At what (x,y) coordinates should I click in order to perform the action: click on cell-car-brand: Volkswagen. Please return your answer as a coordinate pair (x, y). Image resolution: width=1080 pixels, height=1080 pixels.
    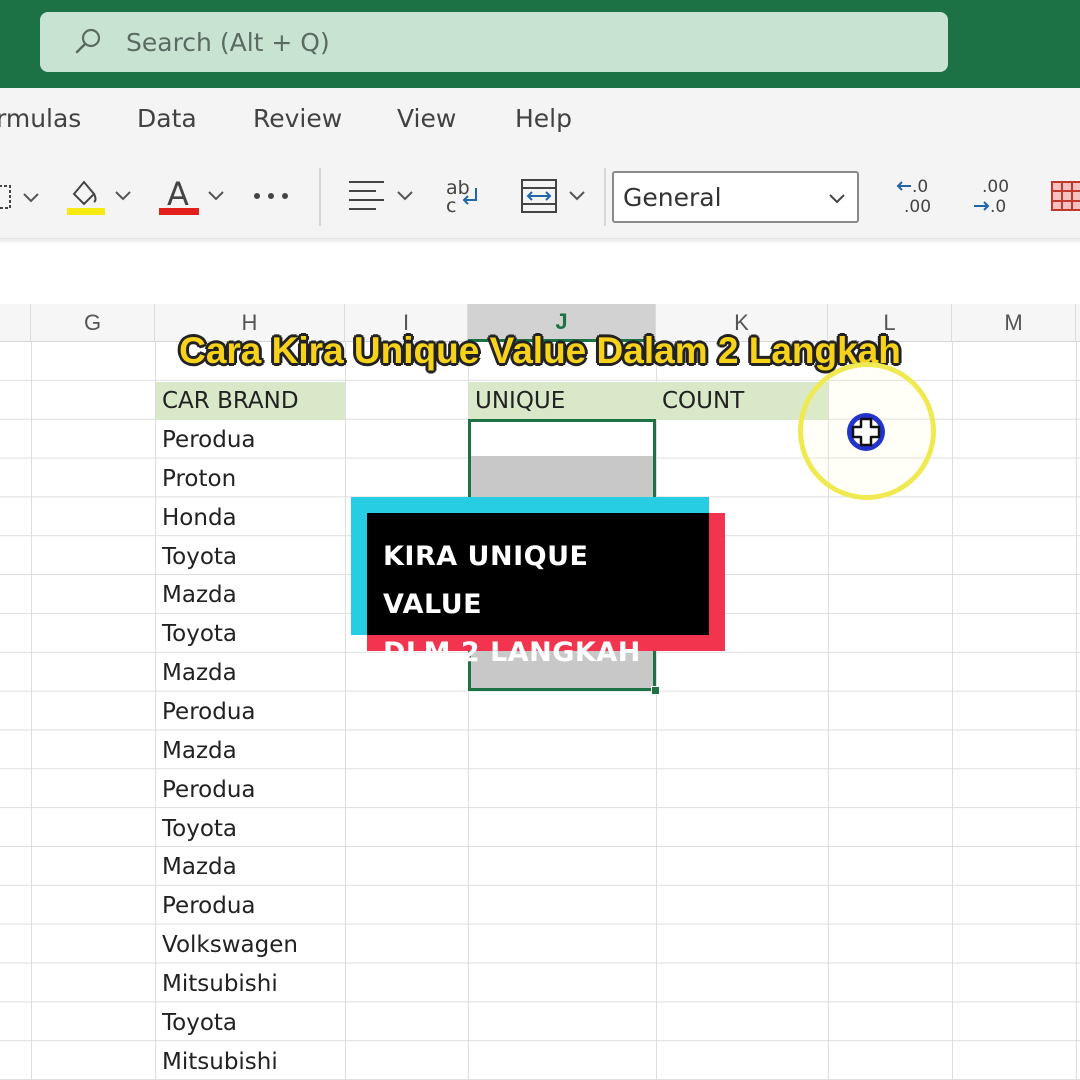
    Looking at the image, I should click on (250, 945).